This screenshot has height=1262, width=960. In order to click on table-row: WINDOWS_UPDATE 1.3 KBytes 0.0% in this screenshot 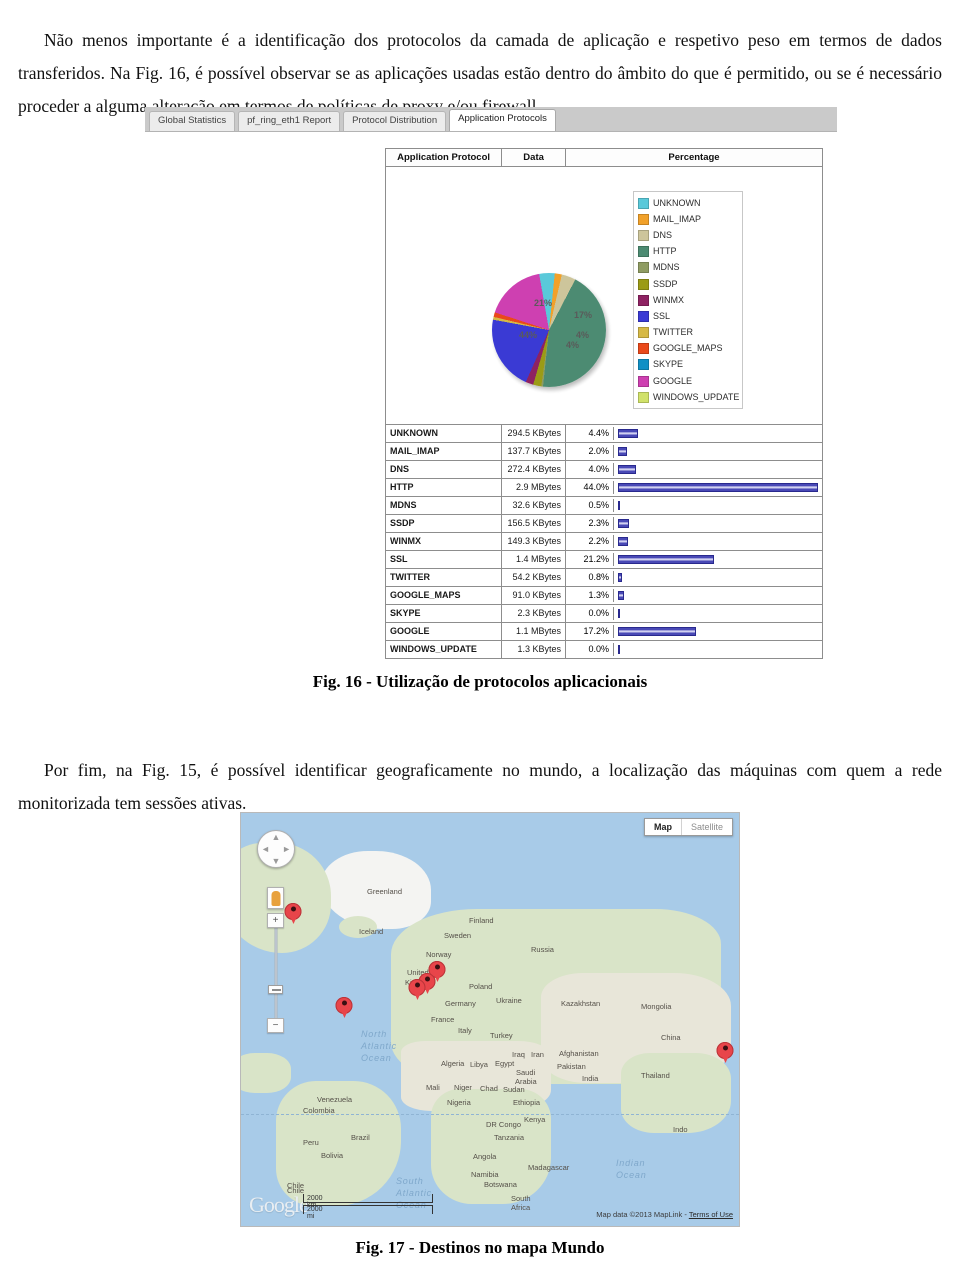, I will do `click(603, 649)`.